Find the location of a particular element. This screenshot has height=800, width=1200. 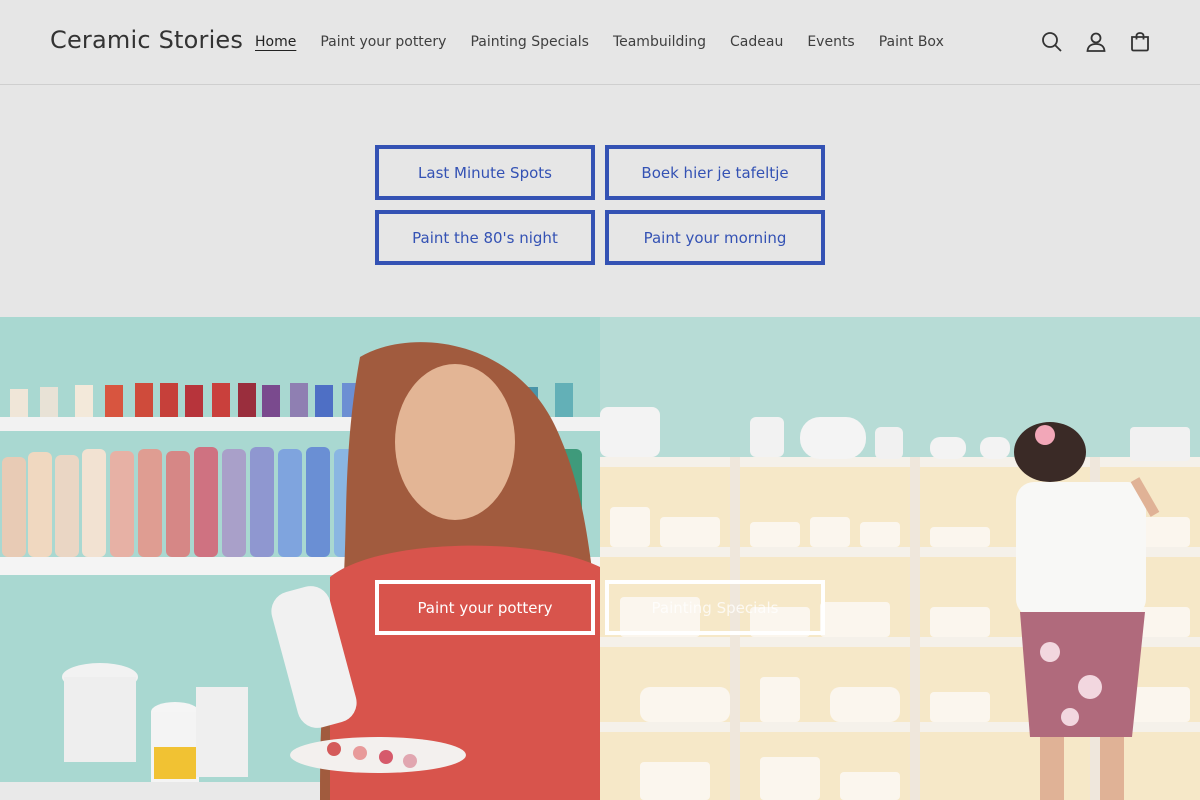

cart-icon is located at coordinates (1140, 42).